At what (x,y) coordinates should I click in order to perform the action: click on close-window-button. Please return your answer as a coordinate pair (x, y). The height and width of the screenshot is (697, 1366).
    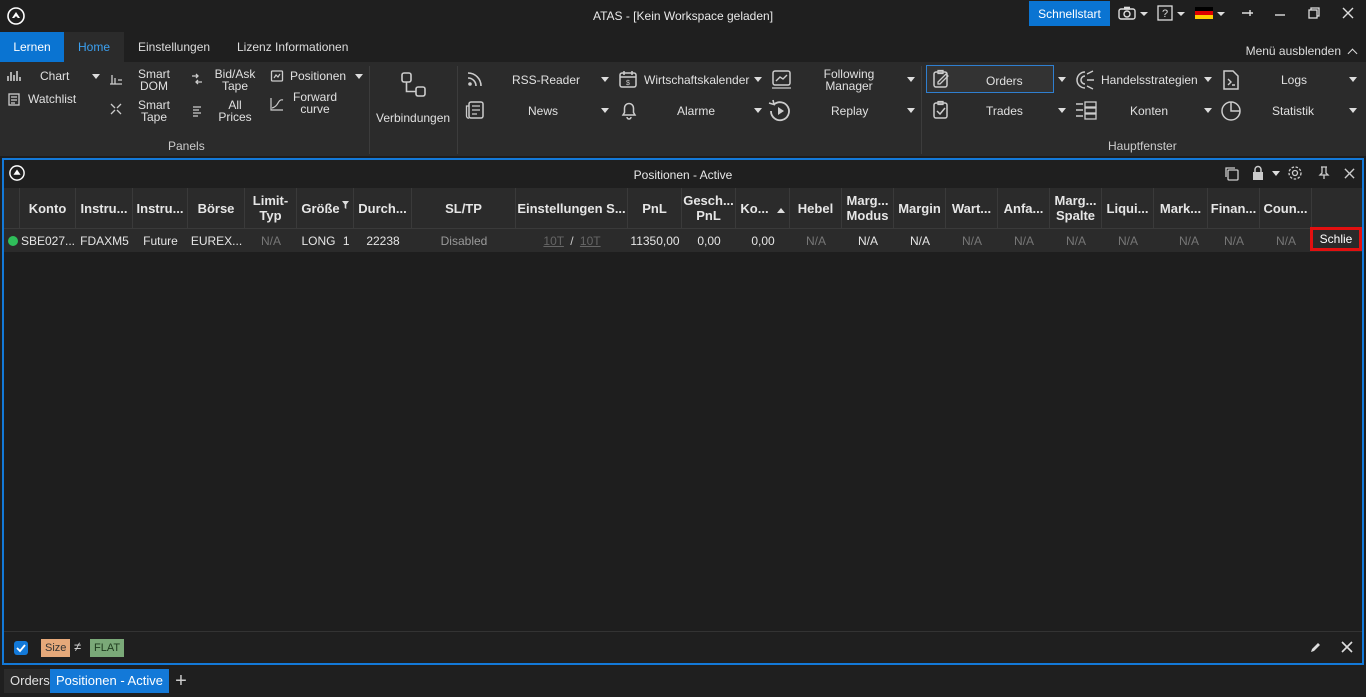
    Looking at the image, I should click on (1348, 14).